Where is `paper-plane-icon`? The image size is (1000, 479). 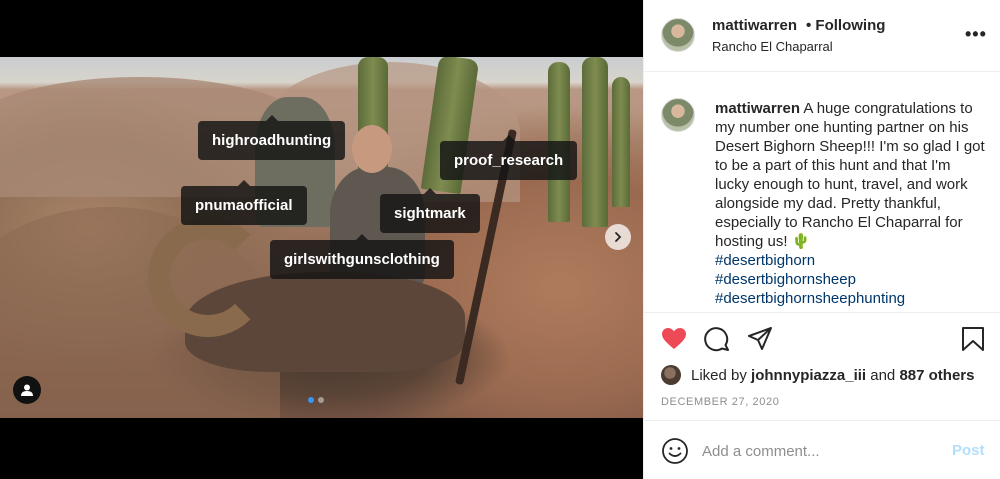 paper-plane-icon is located at coordinates (760, 338).